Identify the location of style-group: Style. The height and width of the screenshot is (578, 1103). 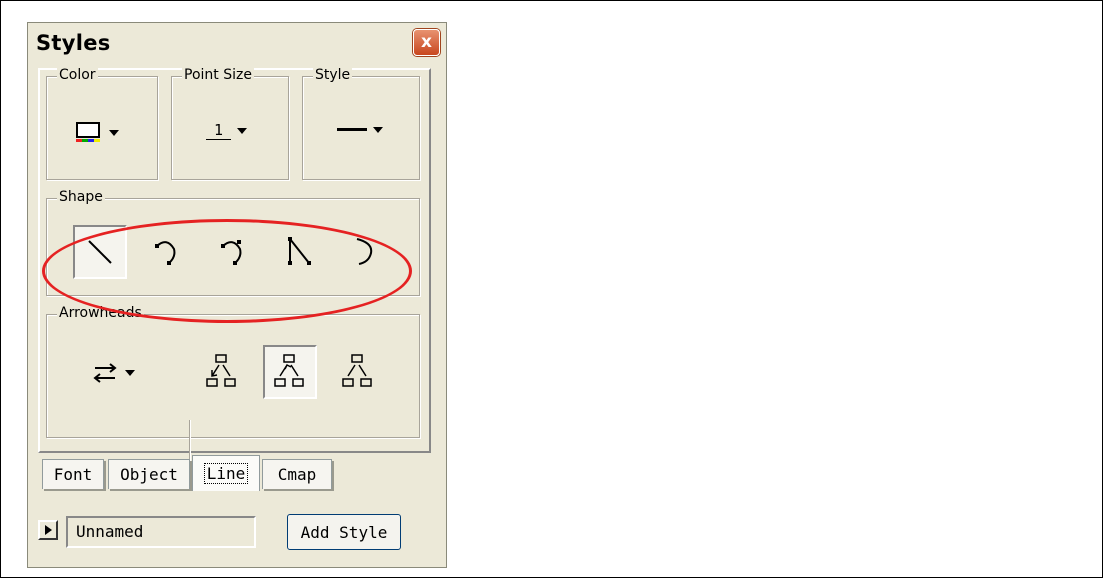
(361, 123).